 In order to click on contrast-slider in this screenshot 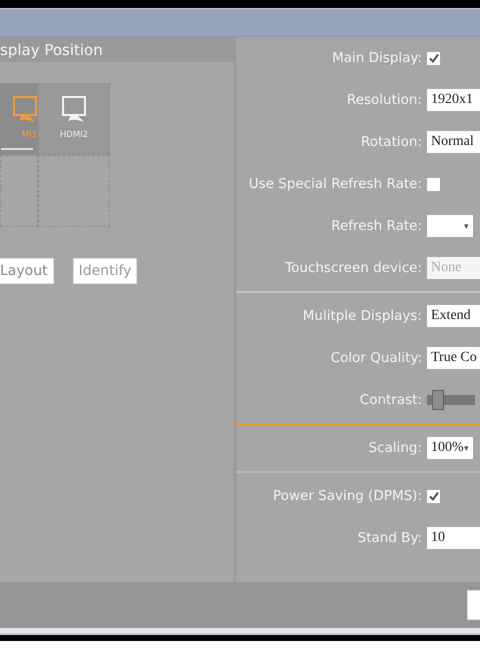, I will do `click(451, 400)`.